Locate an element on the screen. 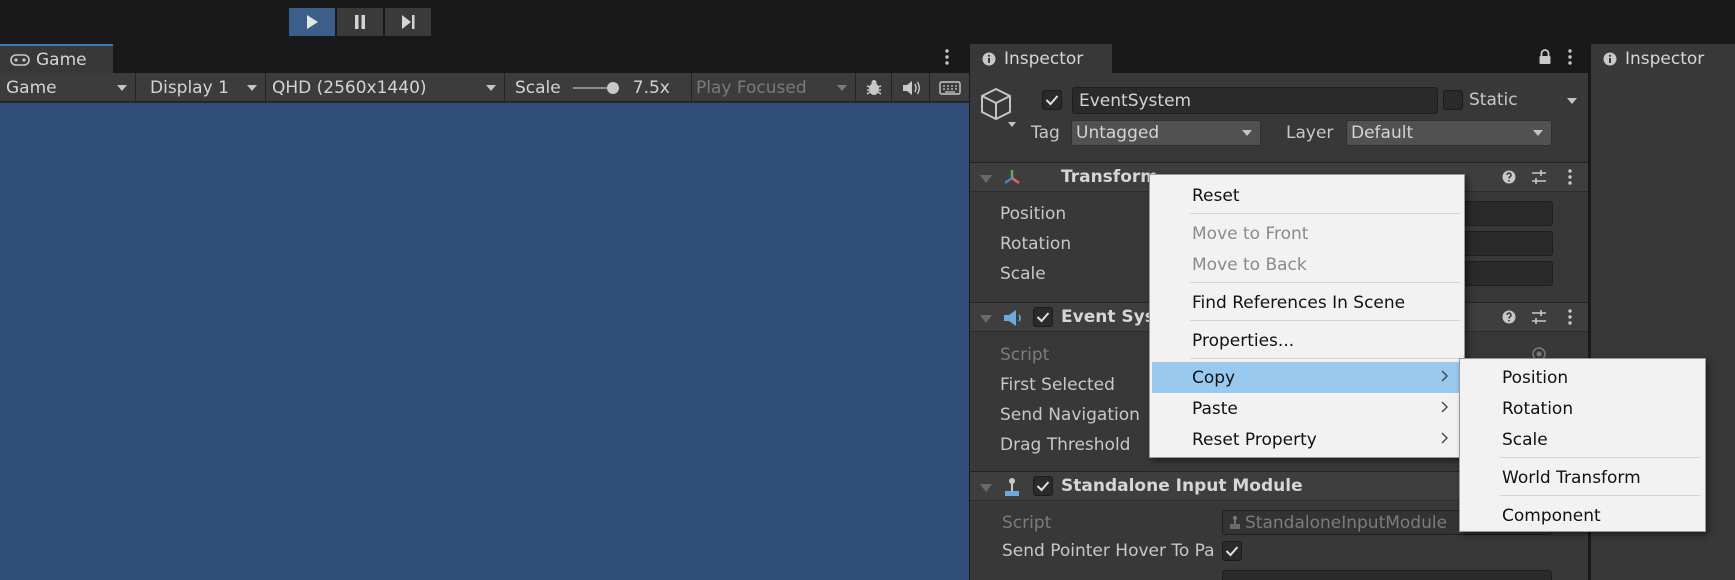 The width and height of the screenshot is (1735, 580). scale-value: 7.5x is located at coordinates (651, 87).